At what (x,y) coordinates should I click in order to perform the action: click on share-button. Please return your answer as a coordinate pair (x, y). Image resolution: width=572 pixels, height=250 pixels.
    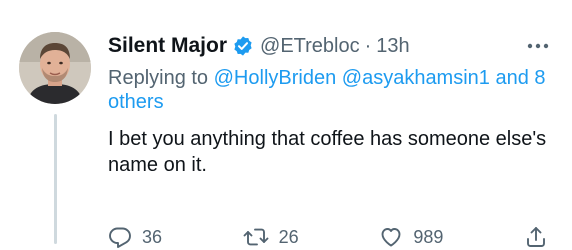
    Looking at the image, I should click on (536, 237).